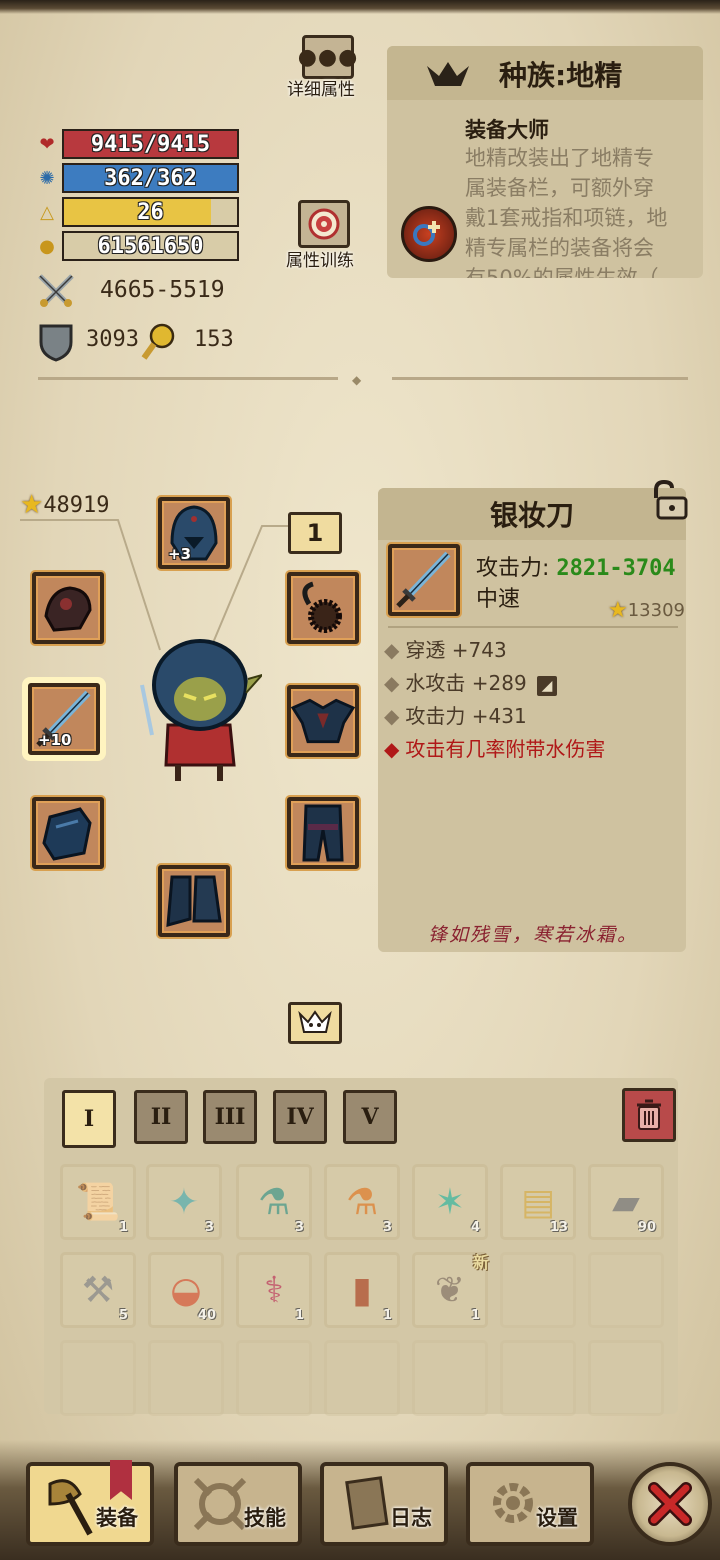  I want to click on inventory-slot: ❦ 1 新, so click(450, 1290).